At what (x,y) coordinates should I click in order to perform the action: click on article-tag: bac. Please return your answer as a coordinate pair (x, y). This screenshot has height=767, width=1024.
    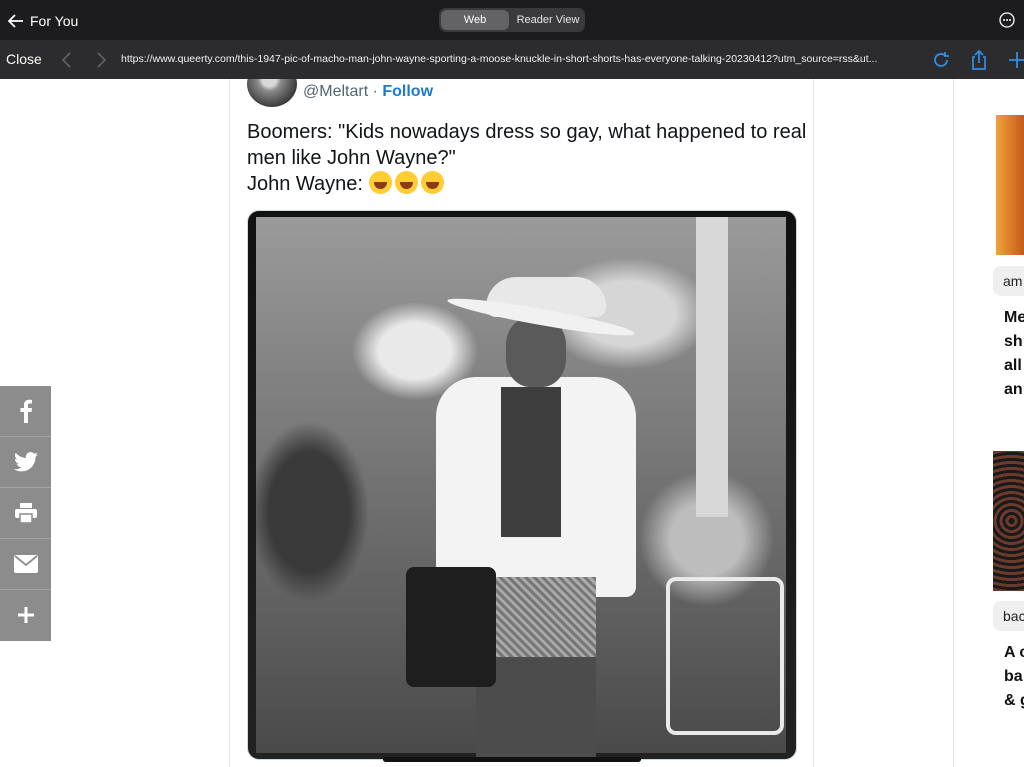
    Looking at the image, I should click on (1008, 616).